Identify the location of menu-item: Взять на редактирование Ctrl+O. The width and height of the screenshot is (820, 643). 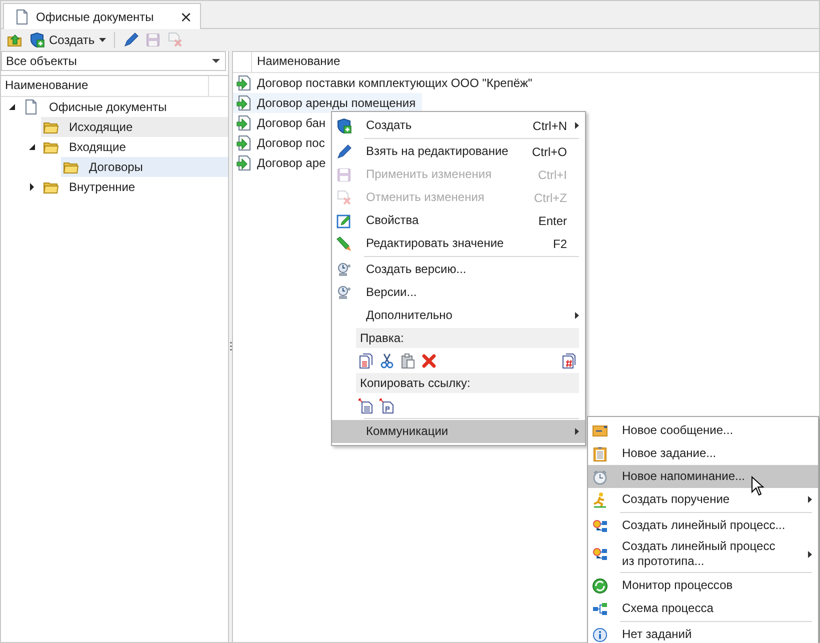
(458, 151).